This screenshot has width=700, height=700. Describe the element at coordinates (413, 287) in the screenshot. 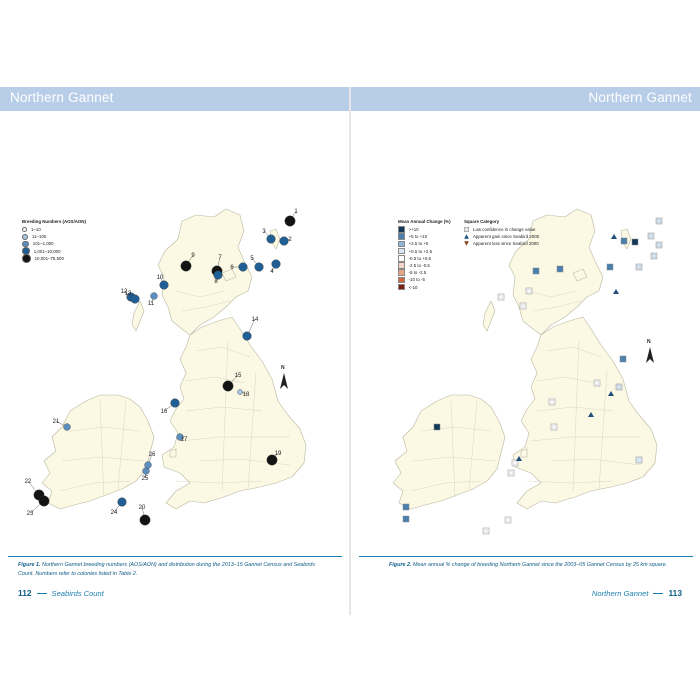

I see `legend-label: <-10` at that location.